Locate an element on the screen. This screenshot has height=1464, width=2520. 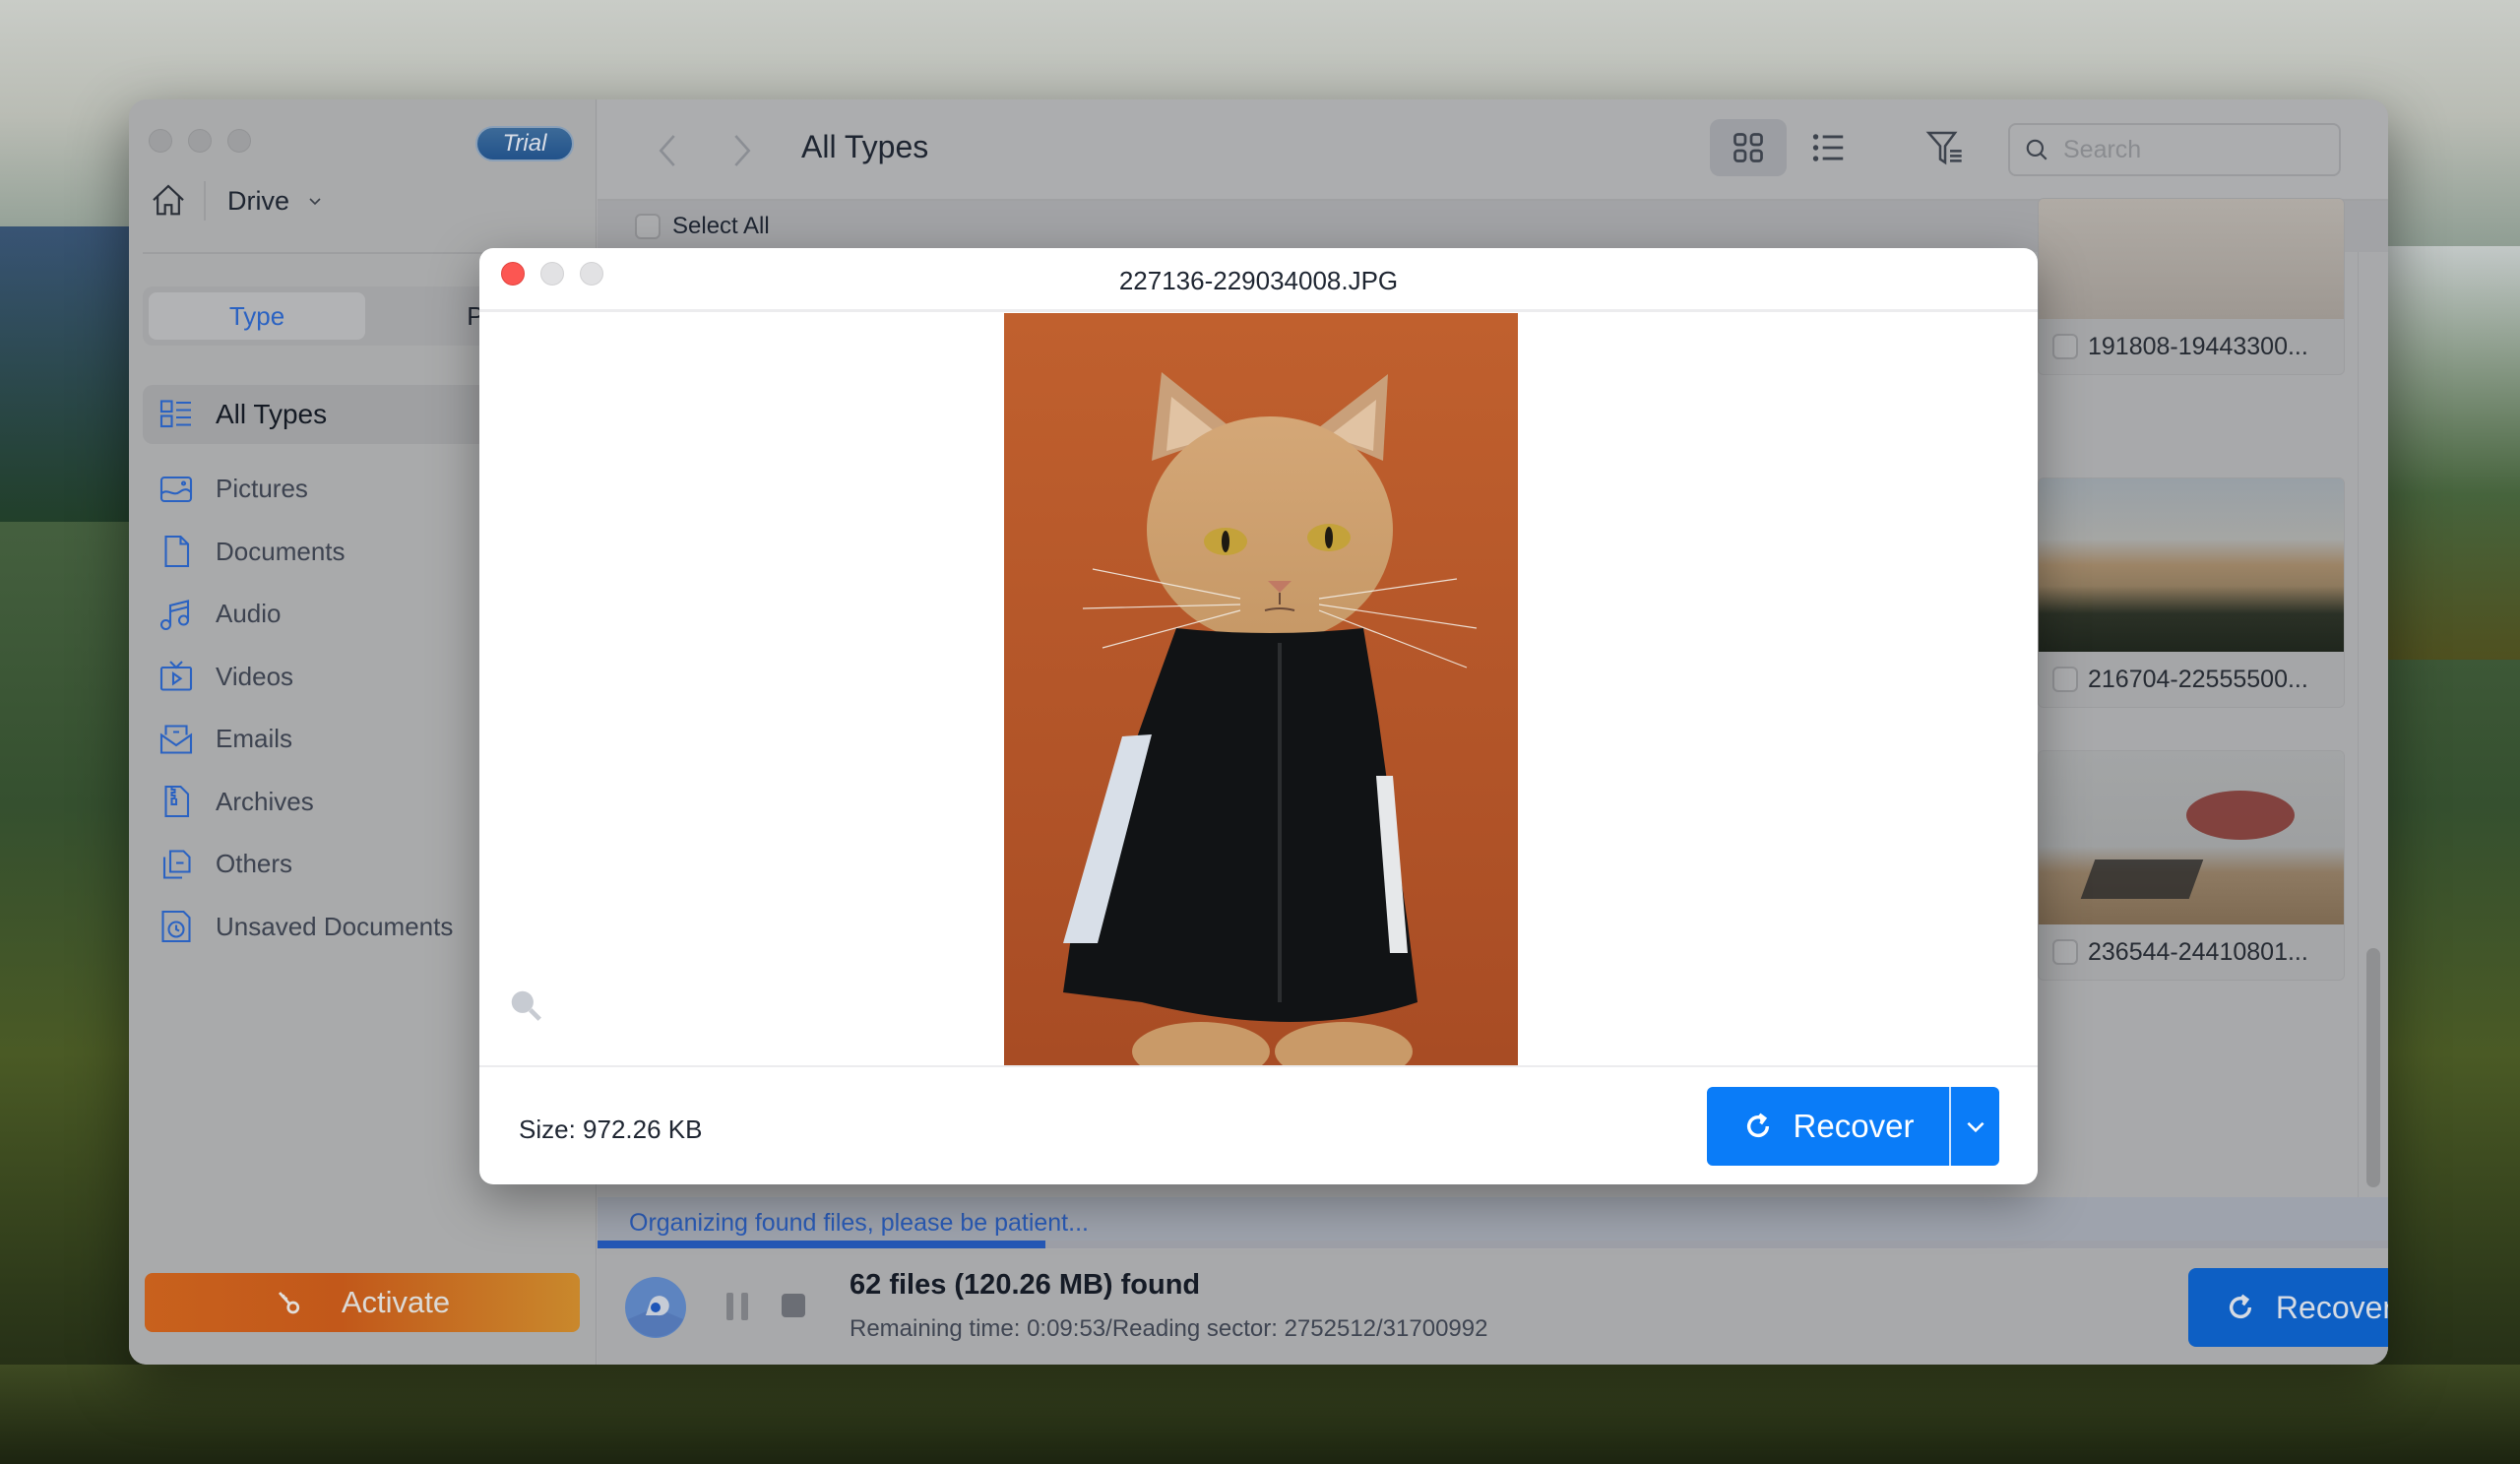
tab-type: Type is located at coordinates (257, 316).